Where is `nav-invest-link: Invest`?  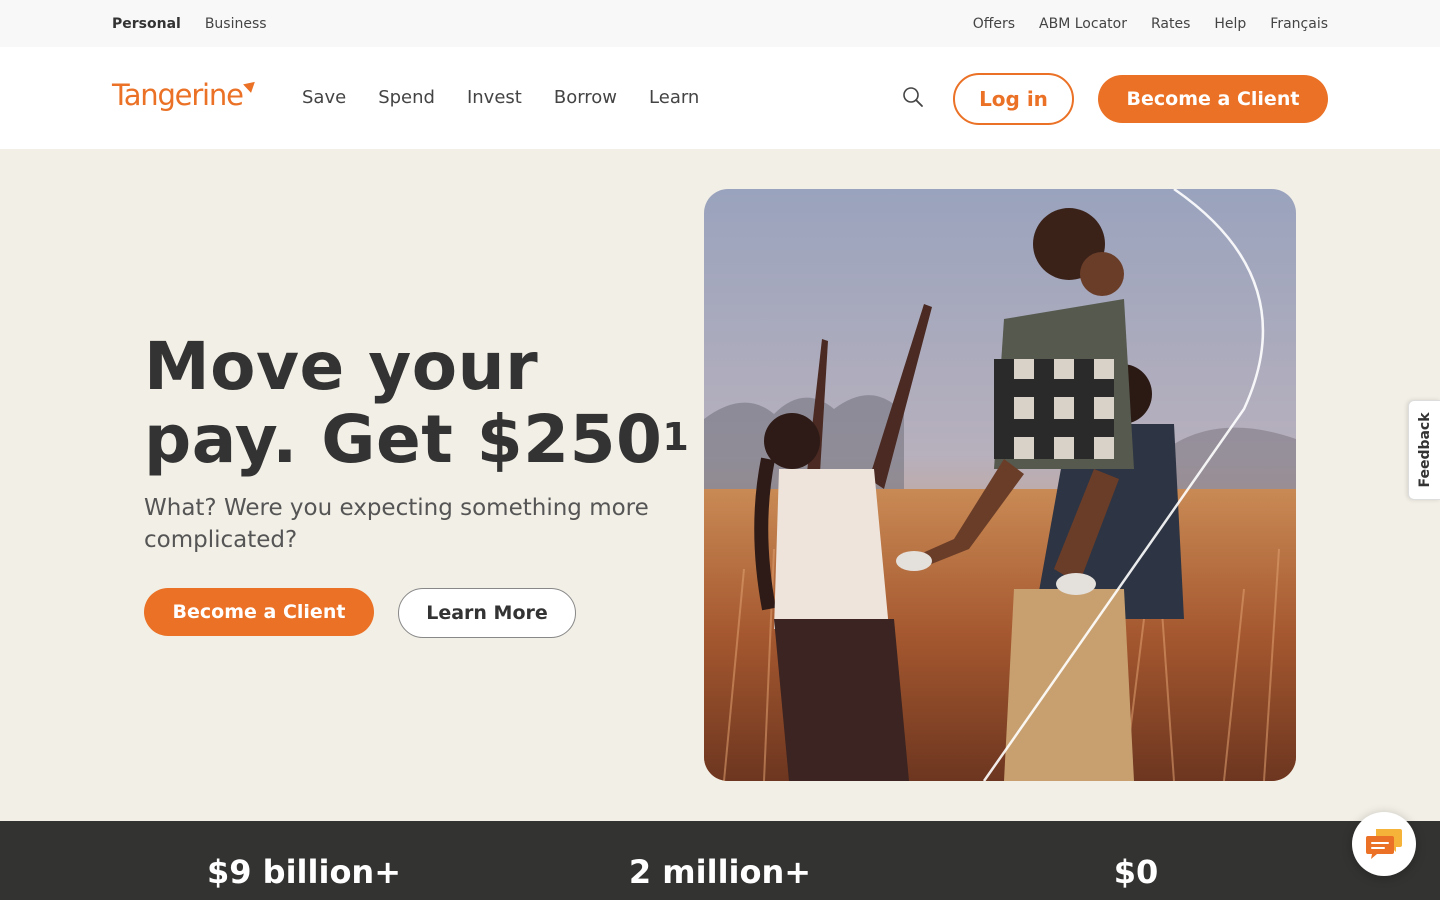
nav-invest-link: Invest is located at coordinates (494, 97).